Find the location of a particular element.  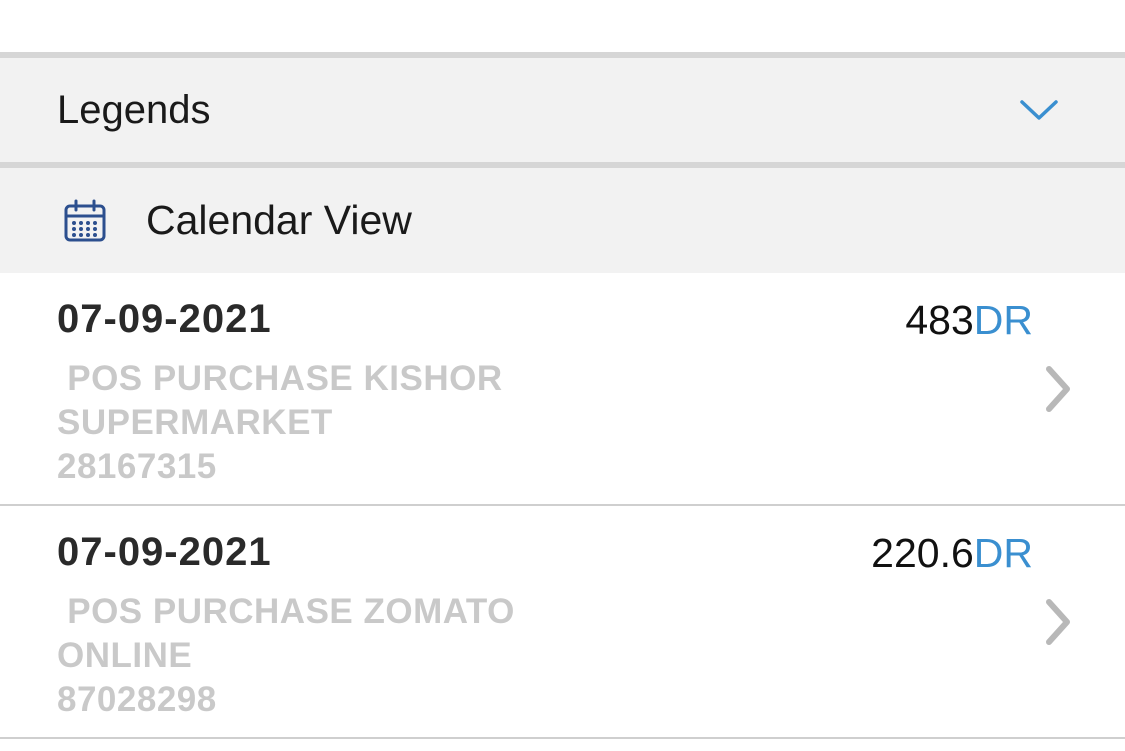

transaction-description: POS PURCHASE ZOMATO ONLINE 87028298 is located at coordinates (286, 656).